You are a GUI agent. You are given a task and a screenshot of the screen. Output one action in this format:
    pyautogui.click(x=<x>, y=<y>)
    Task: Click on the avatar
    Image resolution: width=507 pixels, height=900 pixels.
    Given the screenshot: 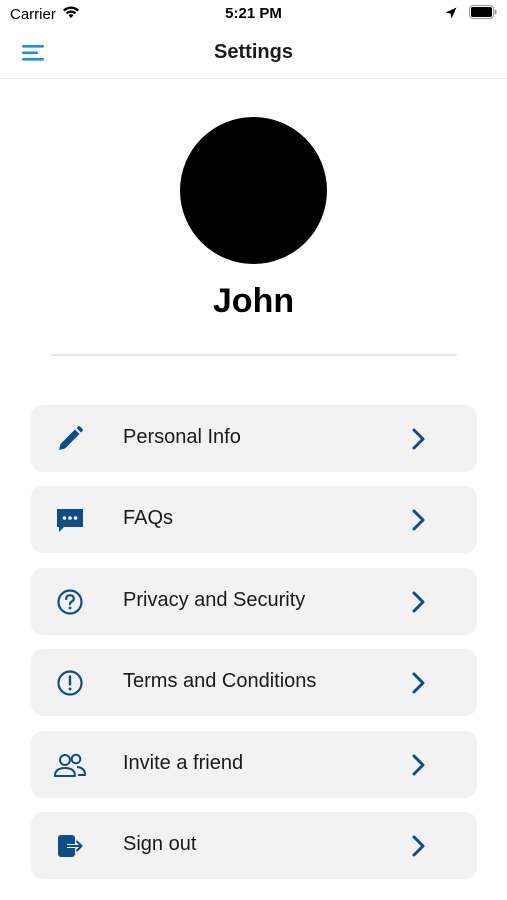 What is the action you would take?
    pyautogui.click(x=253, y=190)
    